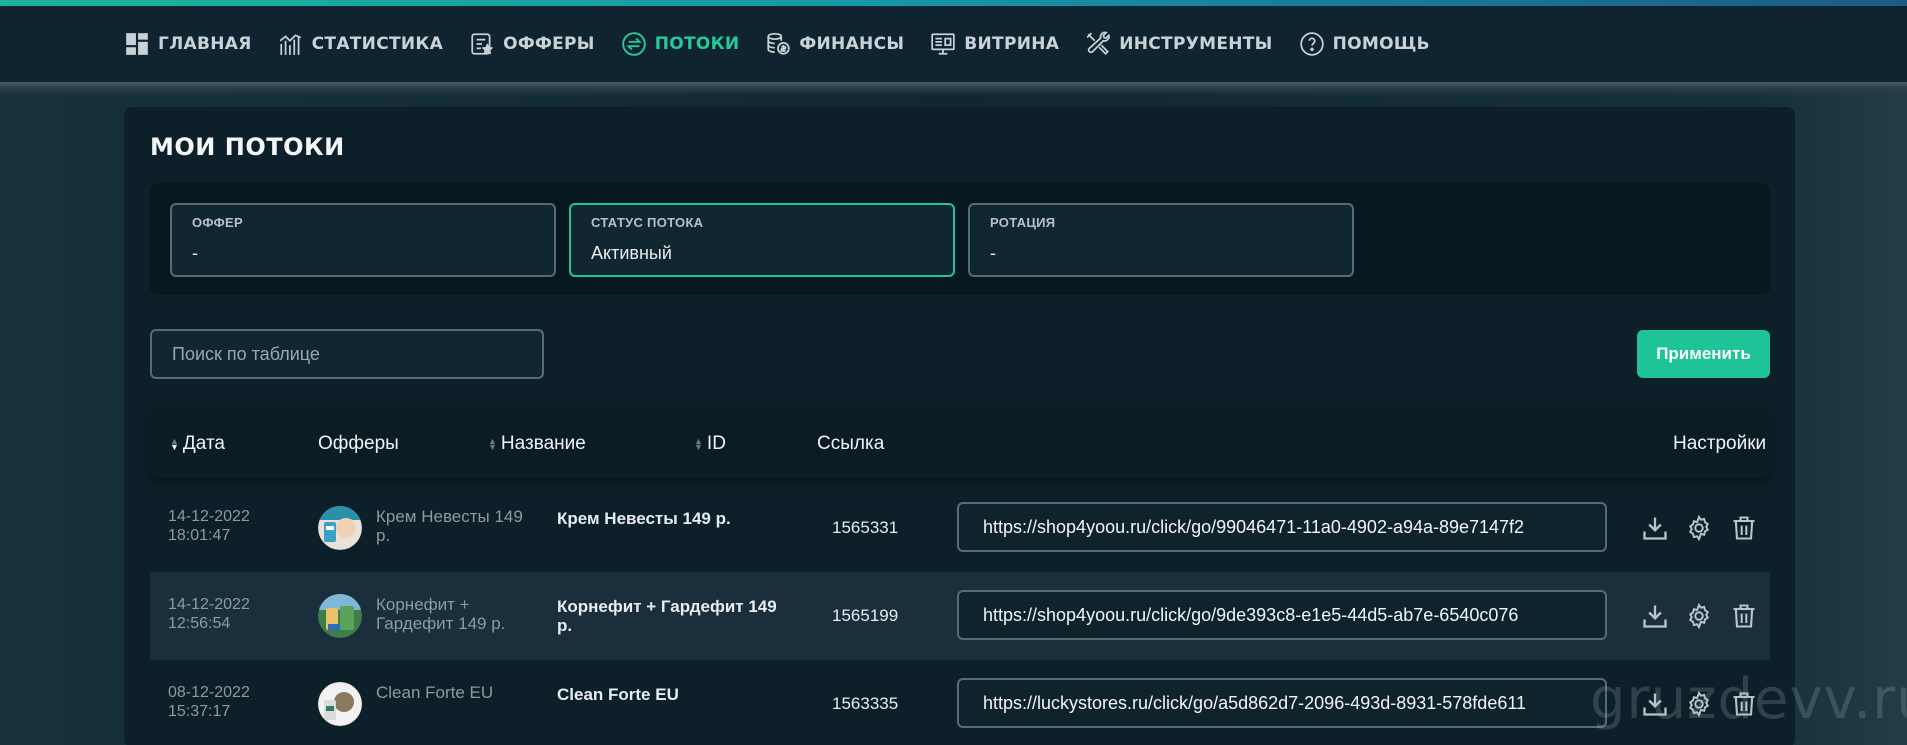  Describe the element at coordinates (865, 615) in the screenshot. I see `row-id: 1565199` at that location.